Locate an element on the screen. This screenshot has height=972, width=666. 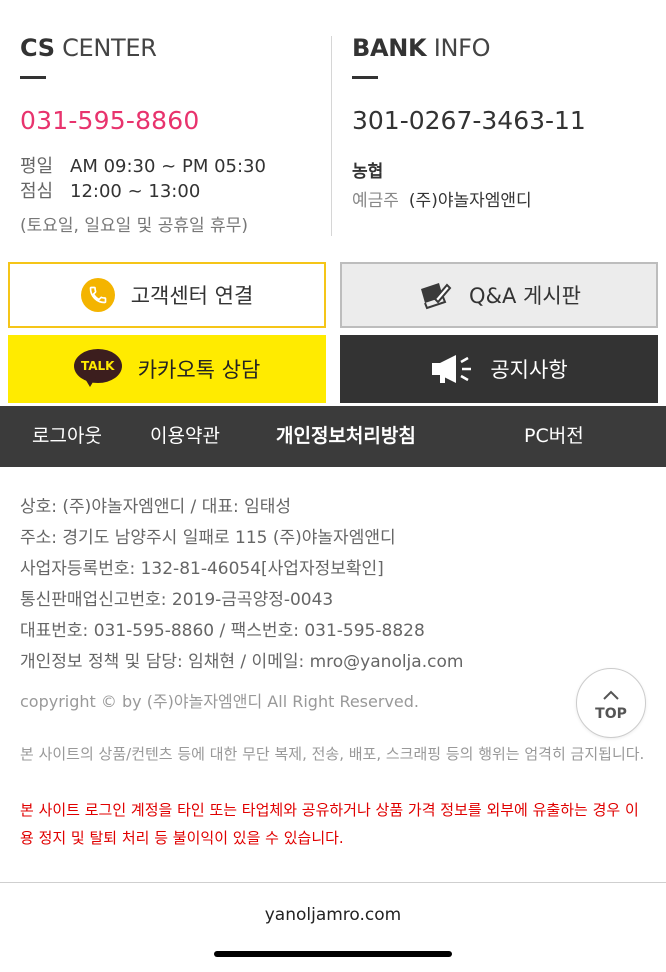
pc-version-link: PC버전 is located at coordinates (554, 436).